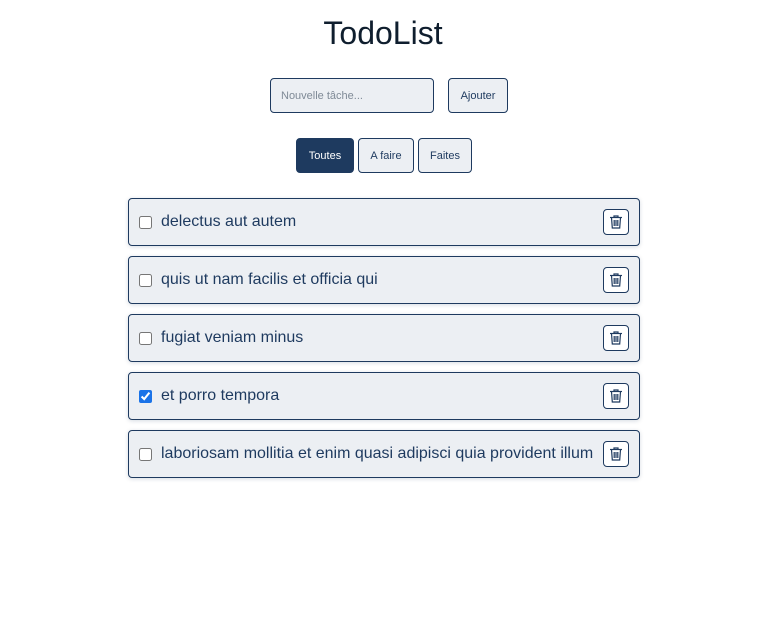 The image size is (766, 629). Describe the element at coordinates (386, 155) in the screenshot. I see `filter-todo-button: A faire` at that location.